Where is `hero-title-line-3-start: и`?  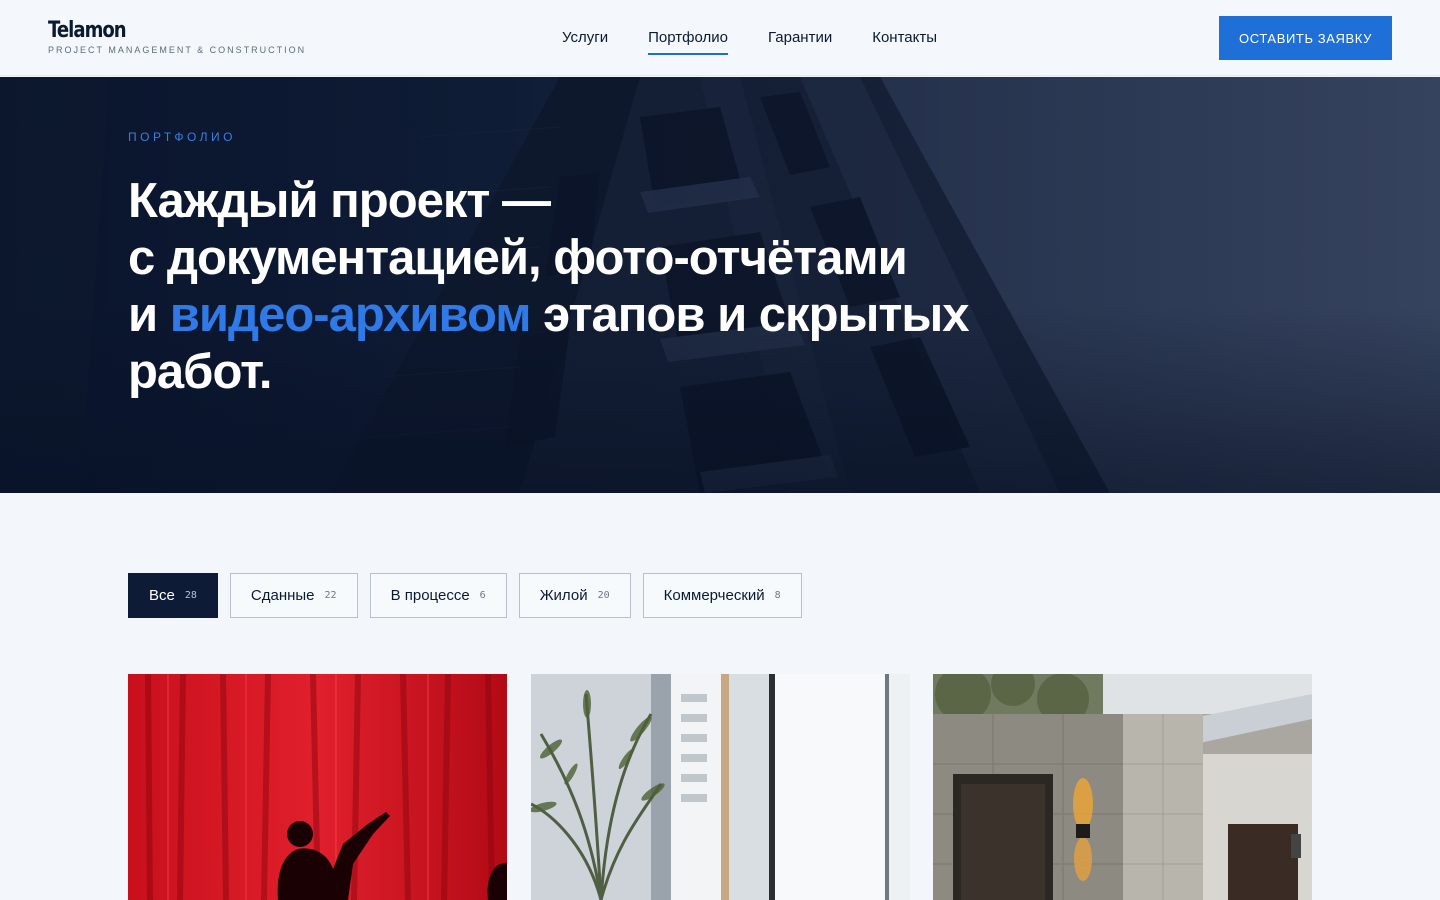 hero-title-line-3-start: и is located at coordinates (149, 315).